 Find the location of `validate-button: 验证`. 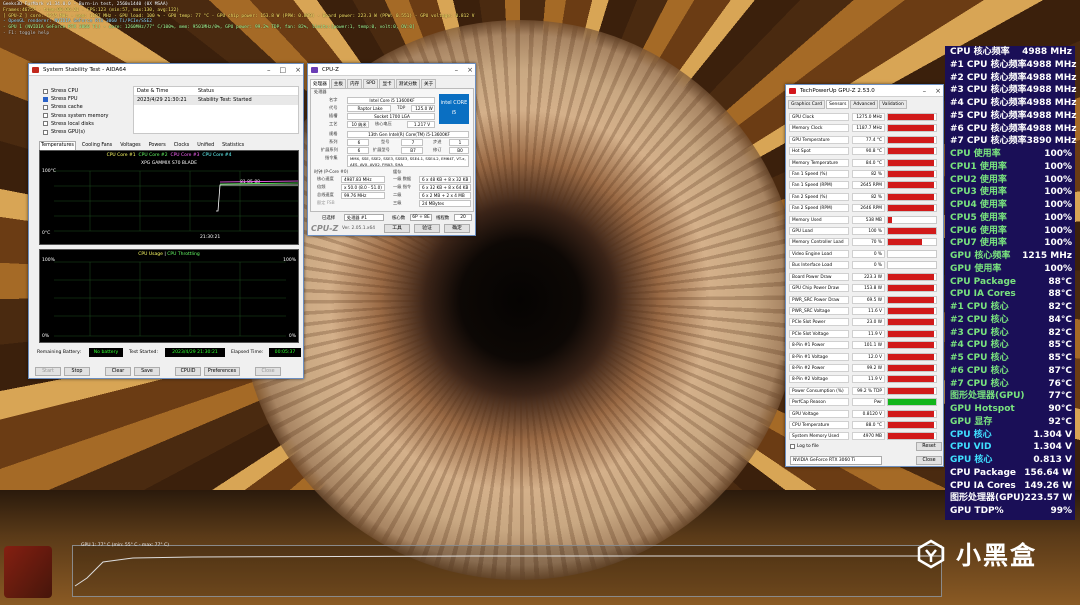

validate-button: 验证 is located at coordinates (427, 228).